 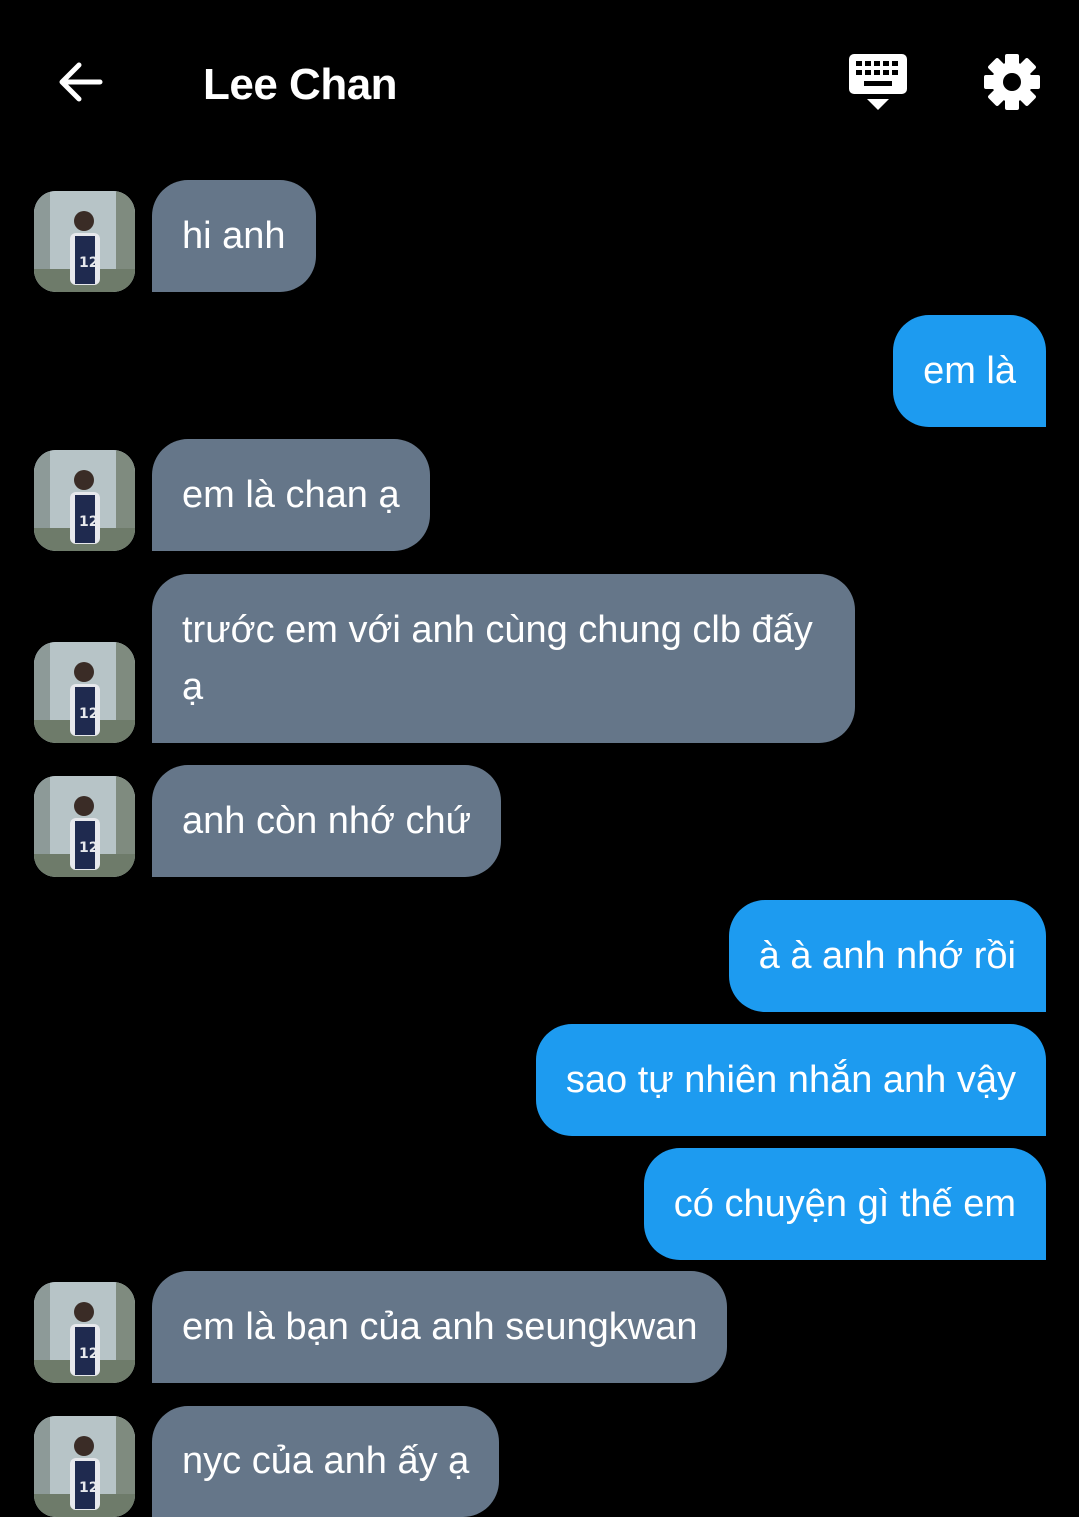 I want to click on back-button, so click(x=80, y=82).